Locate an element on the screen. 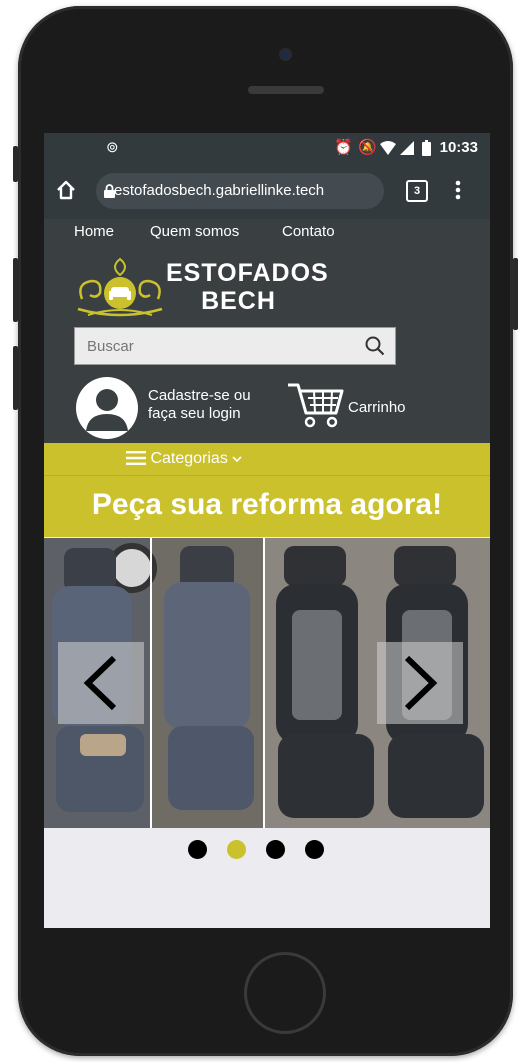 The height and width of the screenshot is (1062, 528). home-button is located at coordinates (285, 993).